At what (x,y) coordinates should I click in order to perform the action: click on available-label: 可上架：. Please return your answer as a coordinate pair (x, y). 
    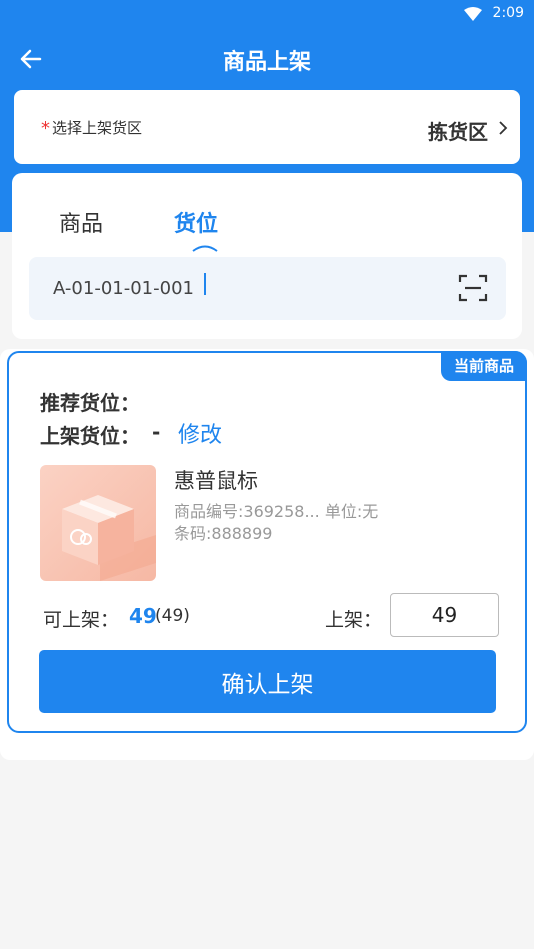
    Looking at the image, I should click on (81, 620).